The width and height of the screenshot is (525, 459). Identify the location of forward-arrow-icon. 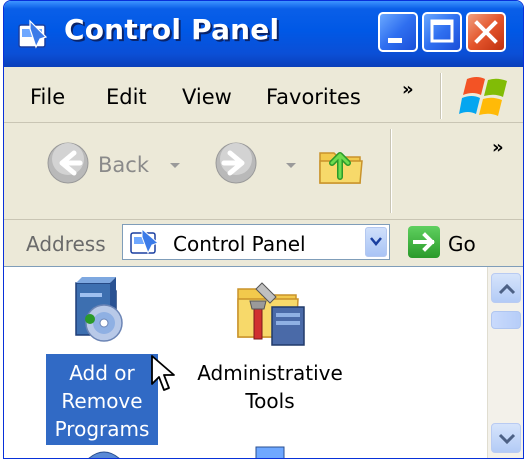
(236, 163).